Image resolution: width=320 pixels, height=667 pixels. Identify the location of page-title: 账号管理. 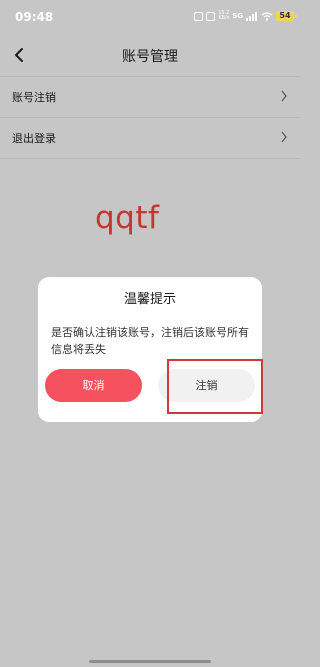
(150, 57).